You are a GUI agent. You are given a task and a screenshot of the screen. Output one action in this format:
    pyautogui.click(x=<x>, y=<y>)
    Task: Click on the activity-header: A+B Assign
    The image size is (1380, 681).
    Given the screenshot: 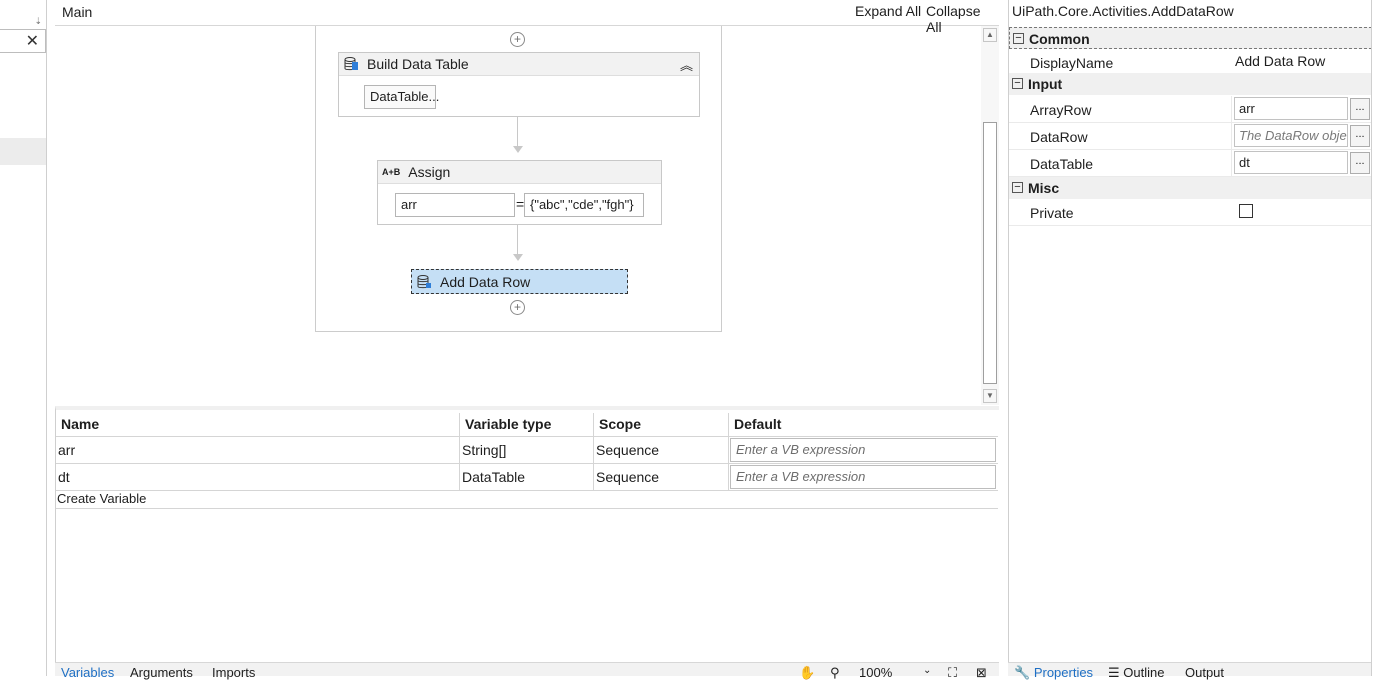 What is the action you would take?
    pyautogui.click(x=519, y=172)
    